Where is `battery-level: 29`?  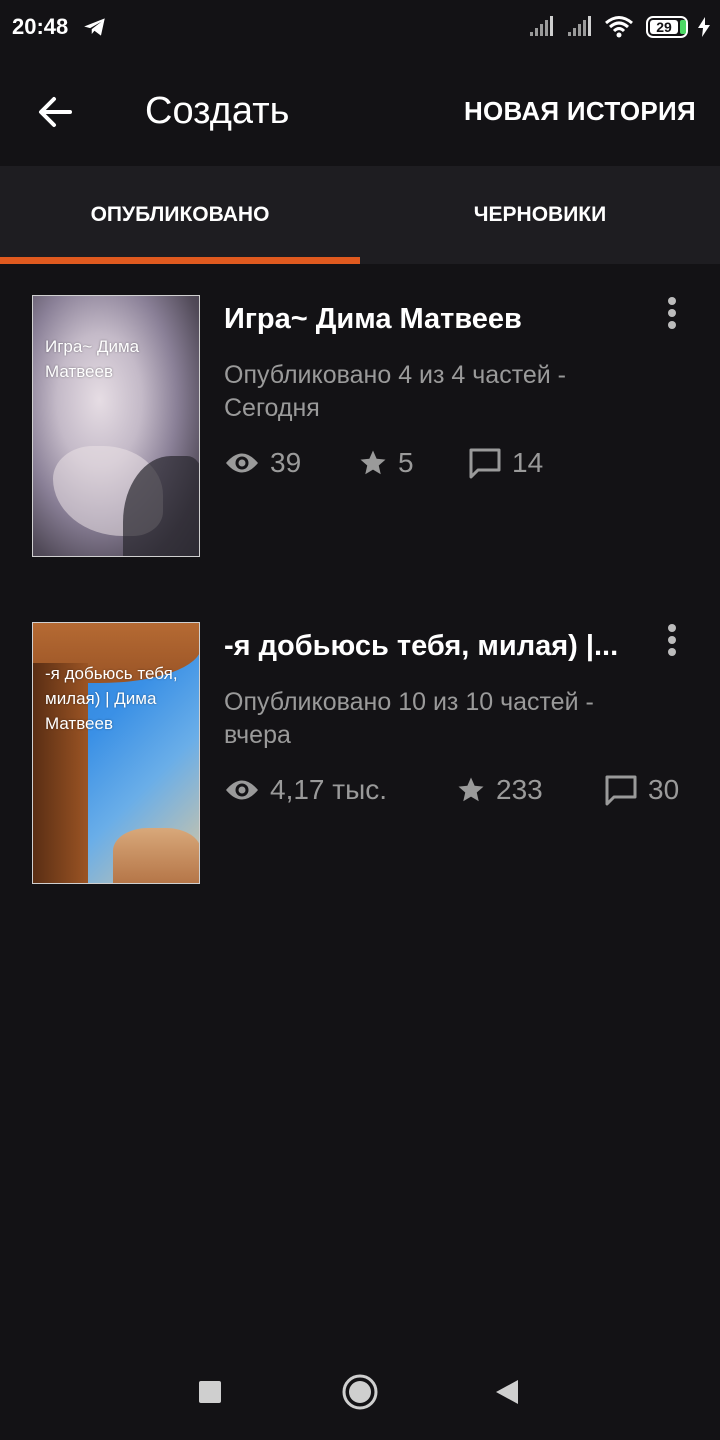 battery-level: 29 is located at coordinates (664, 27).